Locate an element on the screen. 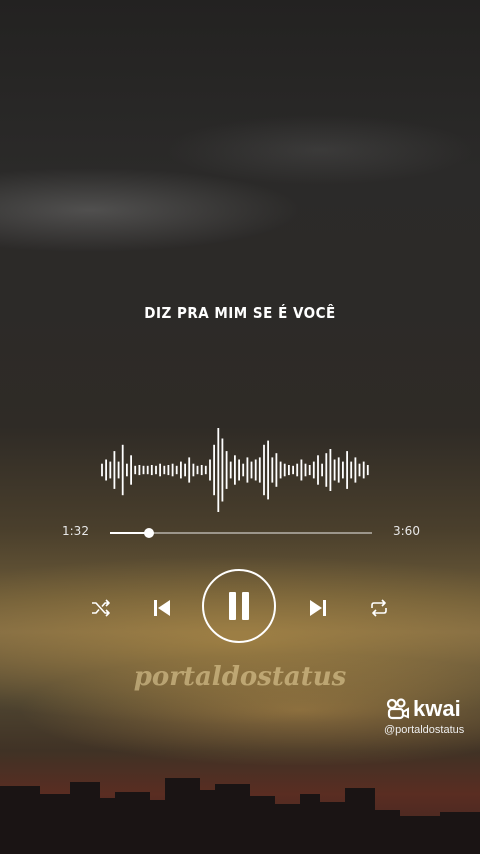 The height and width of the screenshot is (854, 480). kwai-logo: kwai is located at coordinates (423, 709).